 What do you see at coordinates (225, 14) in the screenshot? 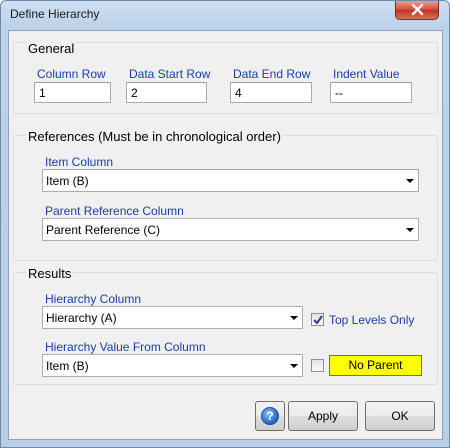
I see `title-bar: Define Hierarchy` at bounding box center [225, 14].